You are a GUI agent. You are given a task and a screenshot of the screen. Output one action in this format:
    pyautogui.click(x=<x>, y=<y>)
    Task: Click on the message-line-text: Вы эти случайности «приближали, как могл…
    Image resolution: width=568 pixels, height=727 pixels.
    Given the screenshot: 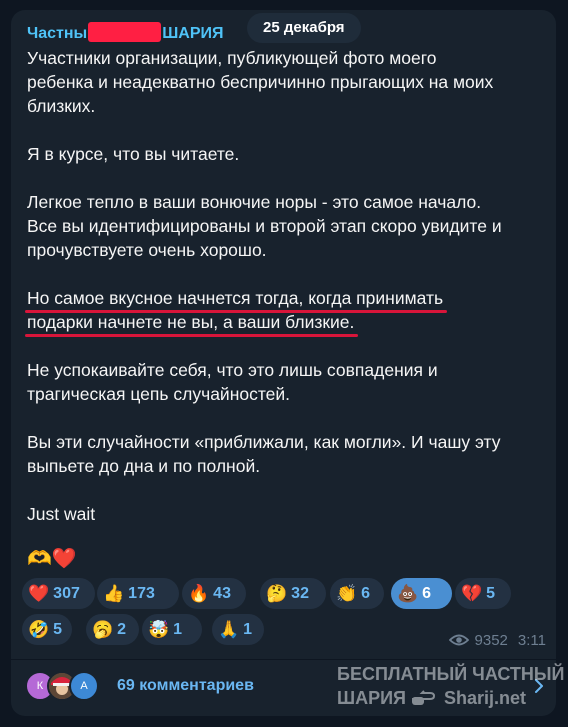 What is the action you would take?
    pyautogui.click(x=264, y=442)
    